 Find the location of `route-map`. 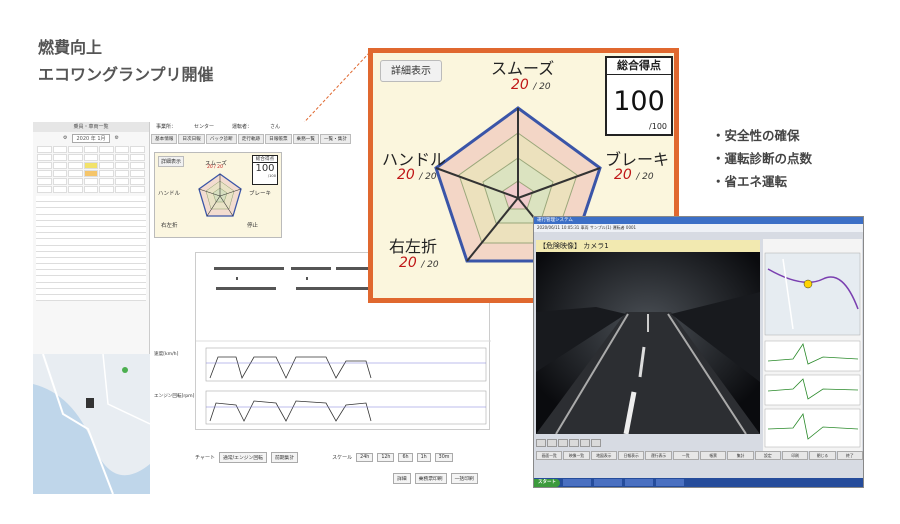

route-map is located at coordinates (91, 424).